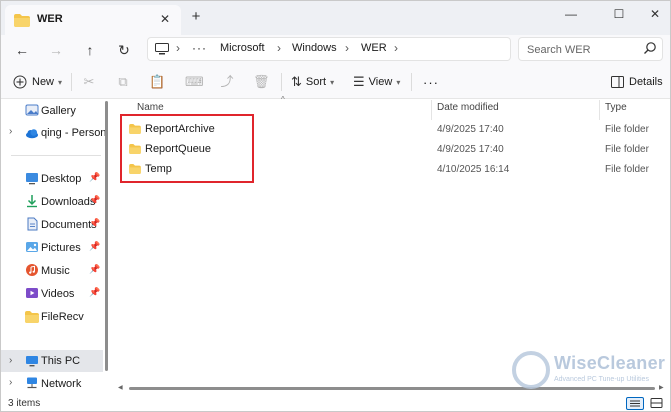 The height and width of the screenshot is (412, 671). What do you see at coordinates (392, 388) in the screenshot?
I see `horizontal-scrollbar` at bounding box center [392, 388].